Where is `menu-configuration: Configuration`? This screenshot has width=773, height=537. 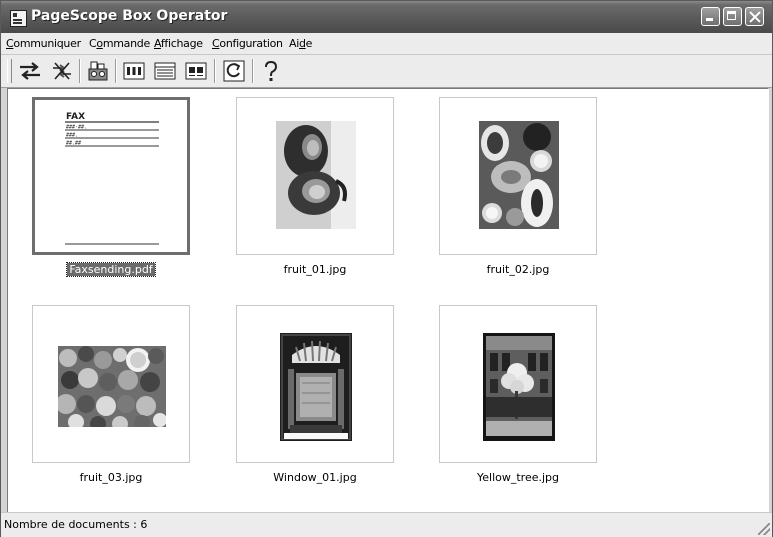 menu-configuration: Configuration is located at coordinates (247, 43).